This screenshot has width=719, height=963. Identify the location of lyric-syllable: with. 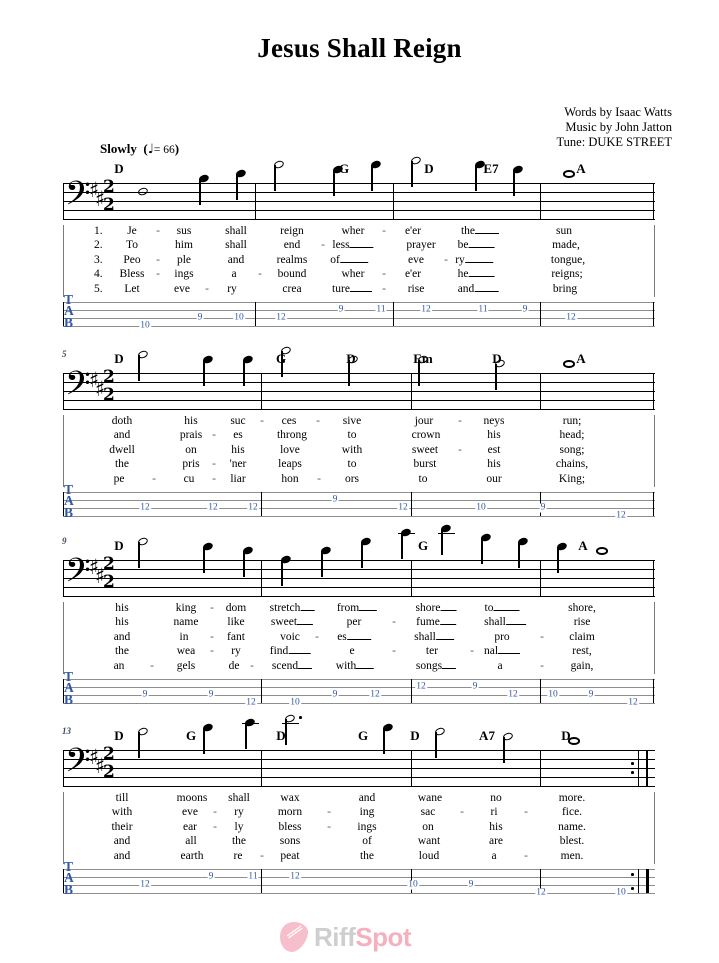
(122, 812).